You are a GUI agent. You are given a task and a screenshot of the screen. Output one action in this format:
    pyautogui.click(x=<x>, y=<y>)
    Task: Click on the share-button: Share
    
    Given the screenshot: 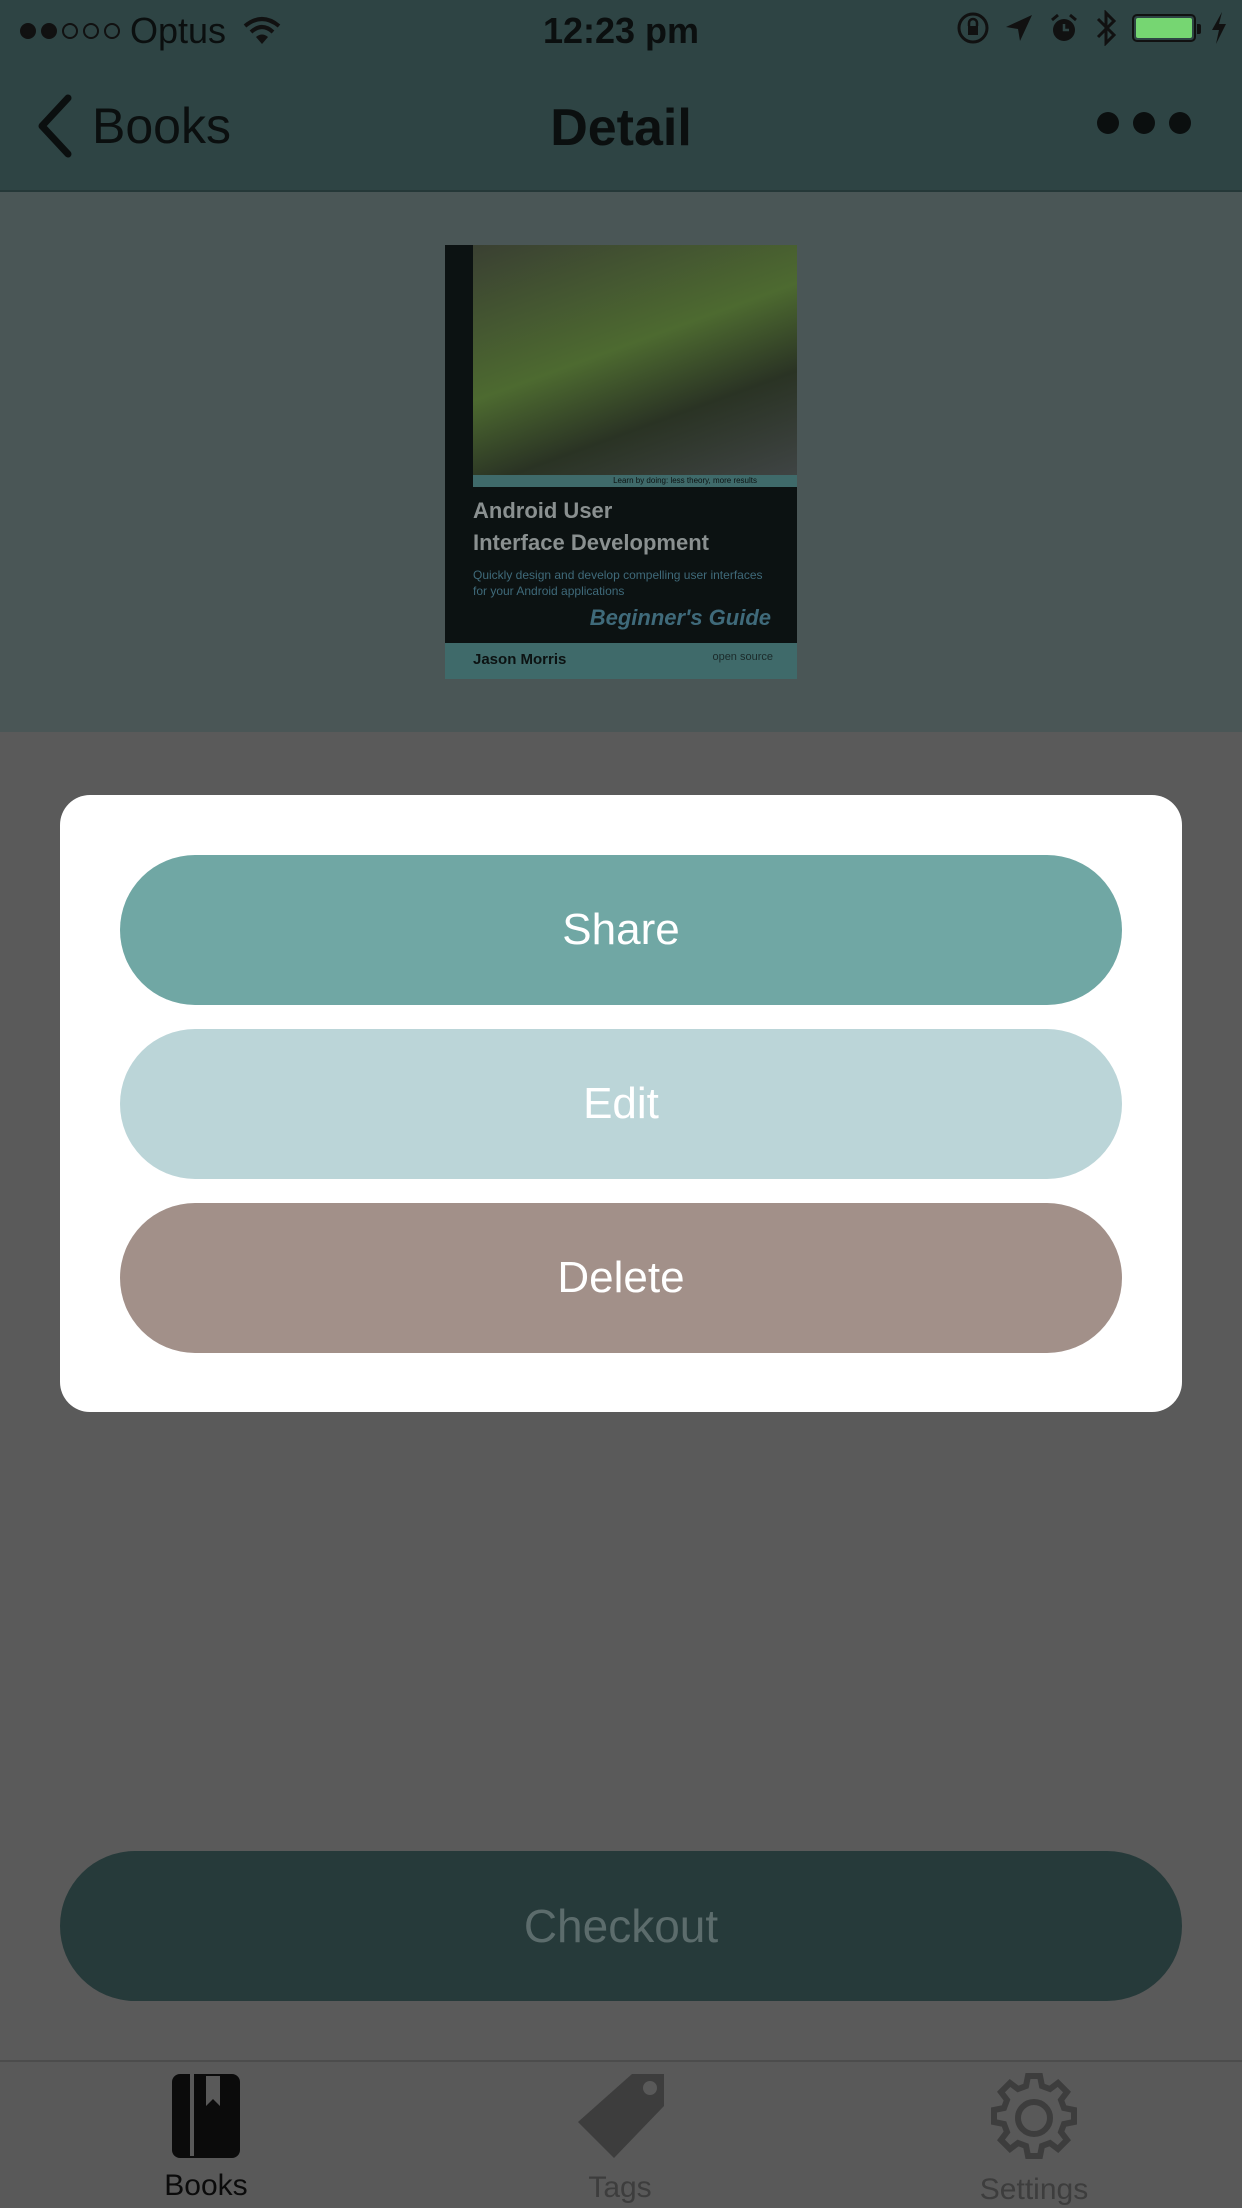 What is the action you would take?
    pyautogui.click(x=621, y=930)
    